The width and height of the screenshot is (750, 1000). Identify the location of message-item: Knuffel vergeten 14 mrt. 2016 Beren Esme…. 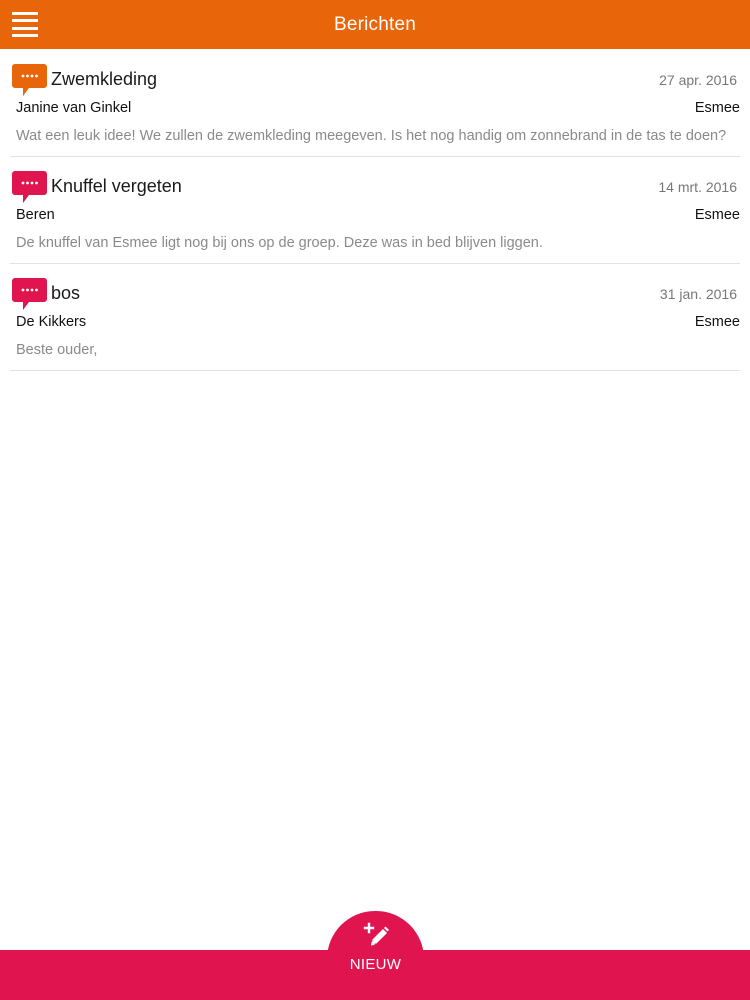
(375, 210).